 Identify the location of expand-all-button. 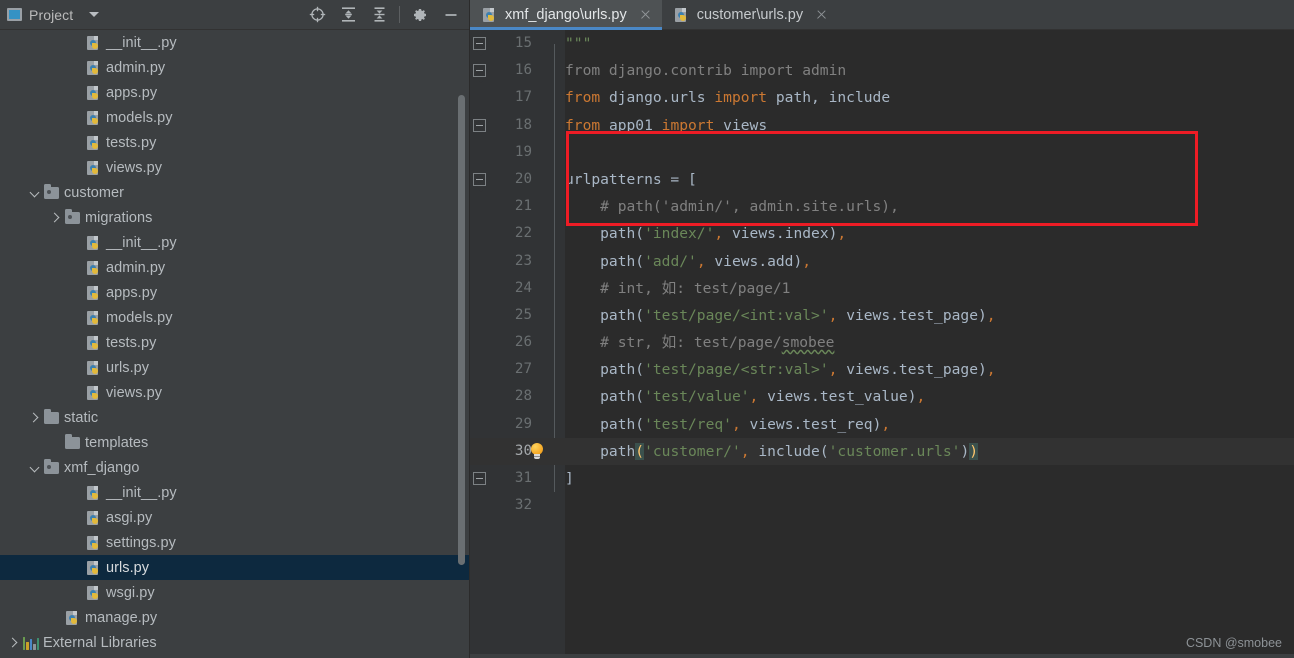
(348, 15).